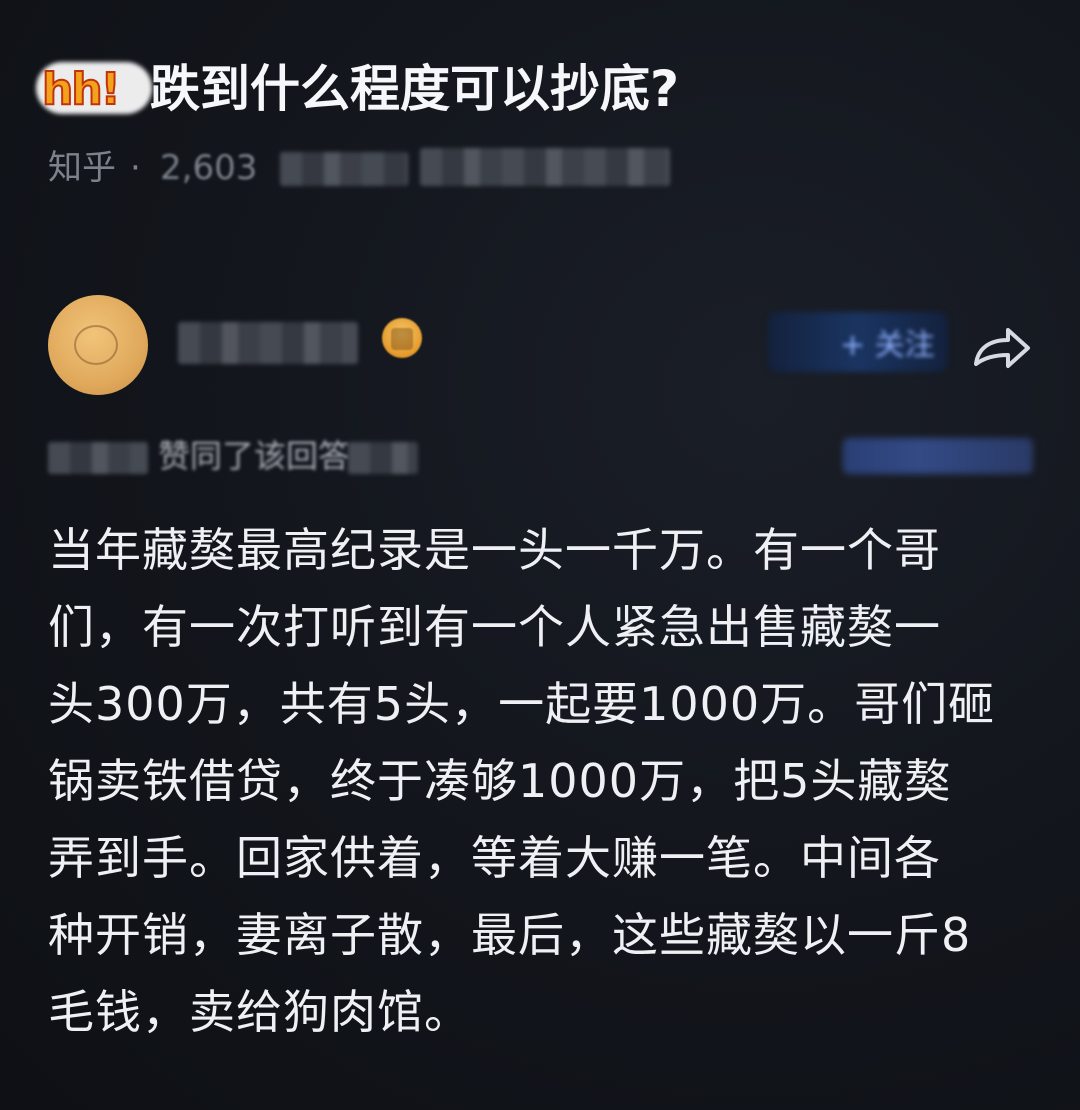 The width and height of the screenshot is (1080, 1110). Describe the element at coordinates (81, 89) in the screenshot. I see `sticker-text: hh!` at that location.